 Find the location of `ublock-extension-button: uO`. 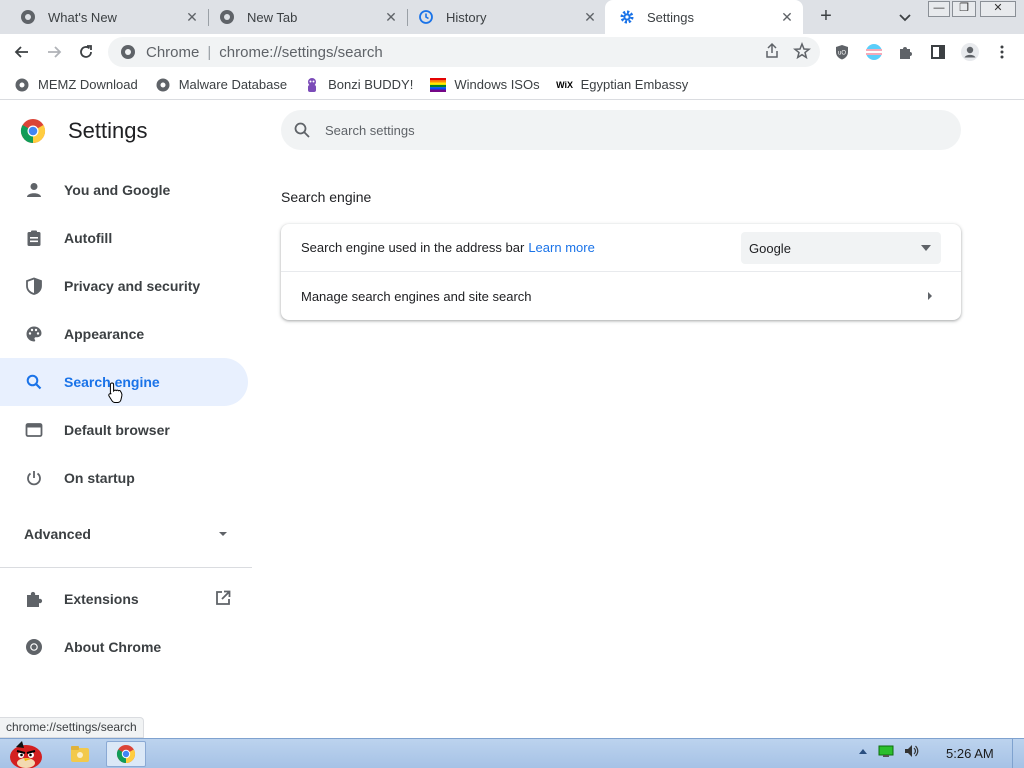

ublock-extension-button: uO is located at coordinates (842, 52).